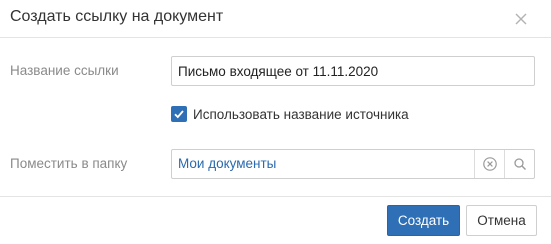  Describe the element at coordinates (501, 220) in the screenshot. I see `cancel-button: Отмена` at that location.